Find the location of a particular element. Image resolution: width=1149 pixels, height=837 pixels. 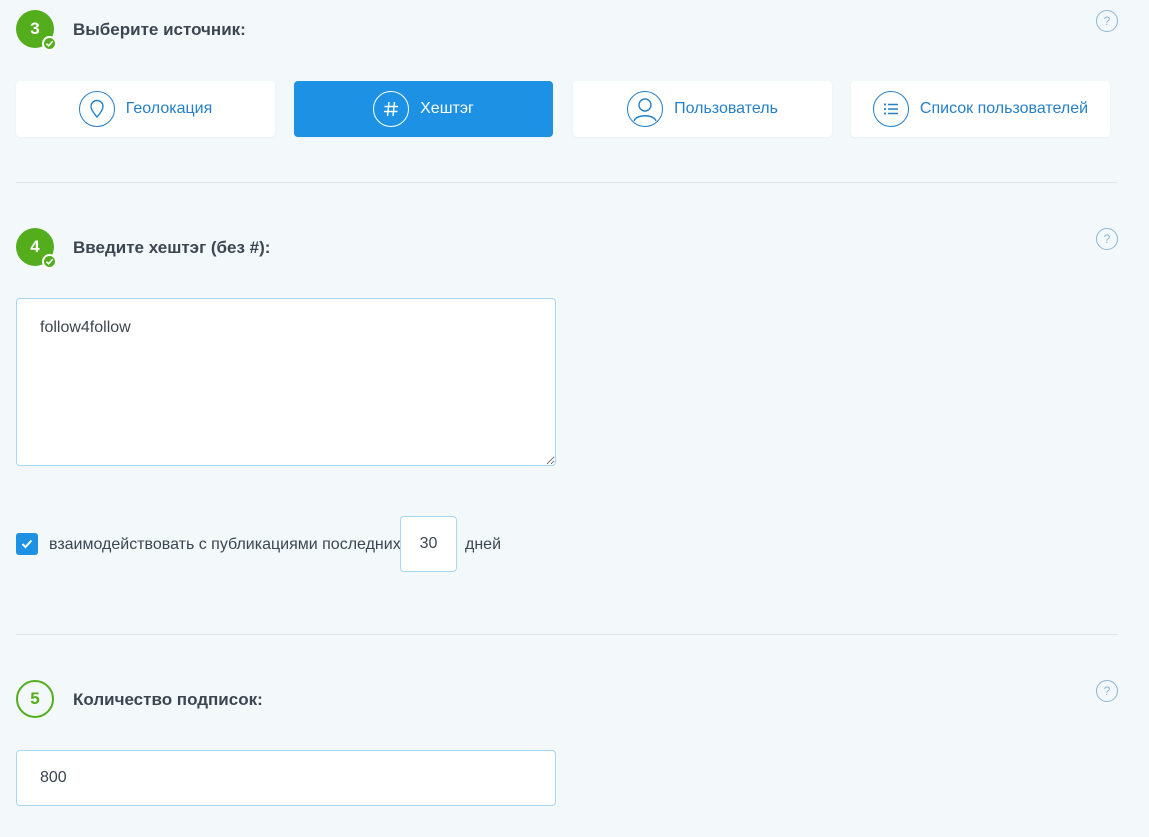

source-hashtag-button: Хештэг is located at coordinates (423, 109).